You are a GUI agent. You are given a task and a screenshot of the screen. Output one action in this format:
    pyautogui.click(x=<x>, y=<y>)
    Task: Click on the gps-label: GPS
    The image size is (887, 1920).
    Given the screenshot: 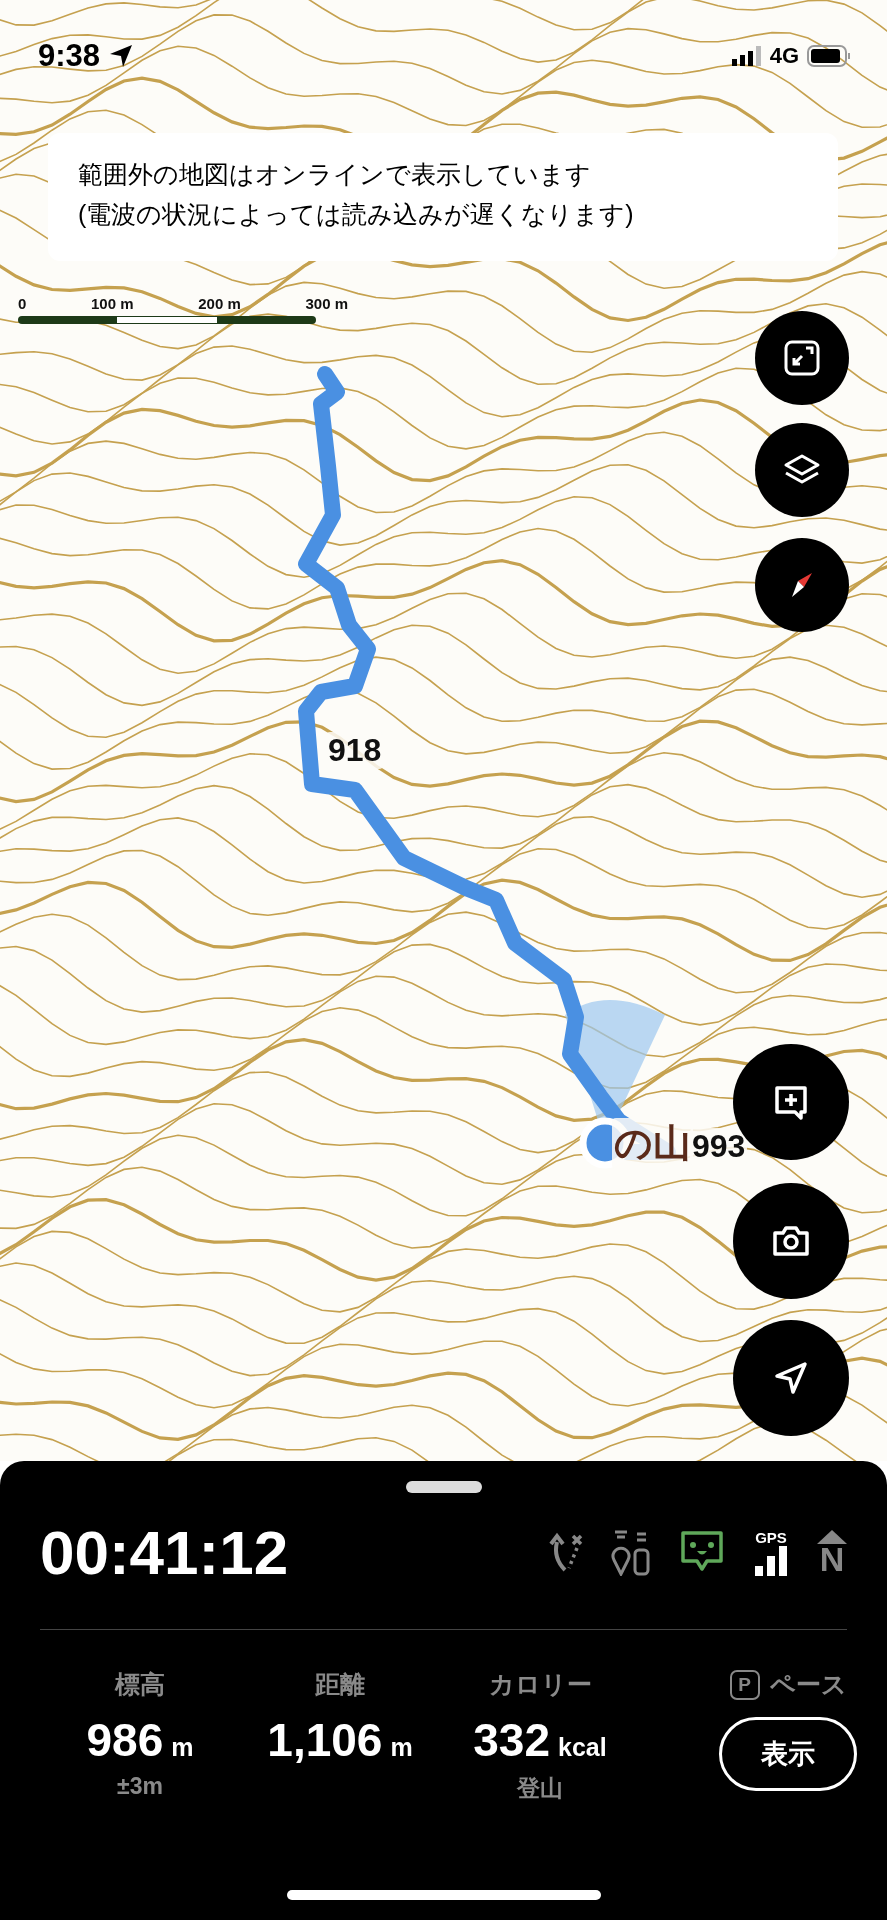 What is the action you would take?
    pyautogui.click(x=771, y=1537)
    